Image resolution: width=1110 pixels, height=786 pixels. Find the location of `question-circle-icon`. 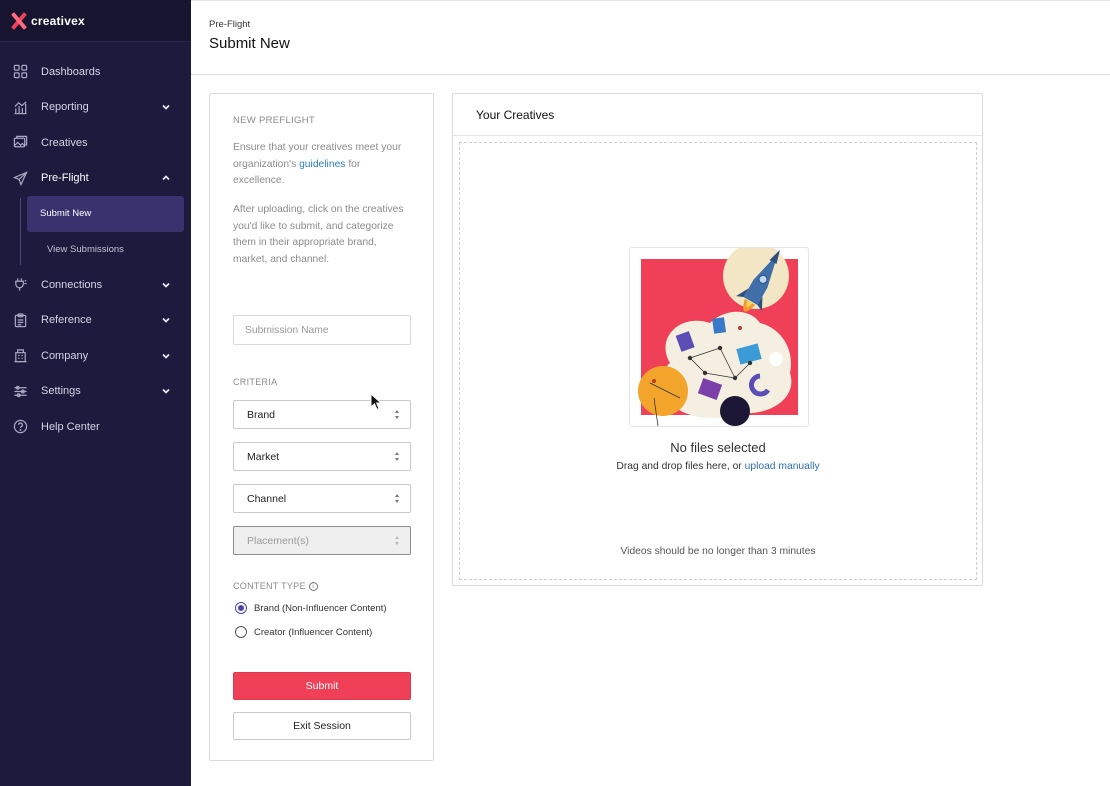

question-circle-icon is located at coordinates (20, 427).